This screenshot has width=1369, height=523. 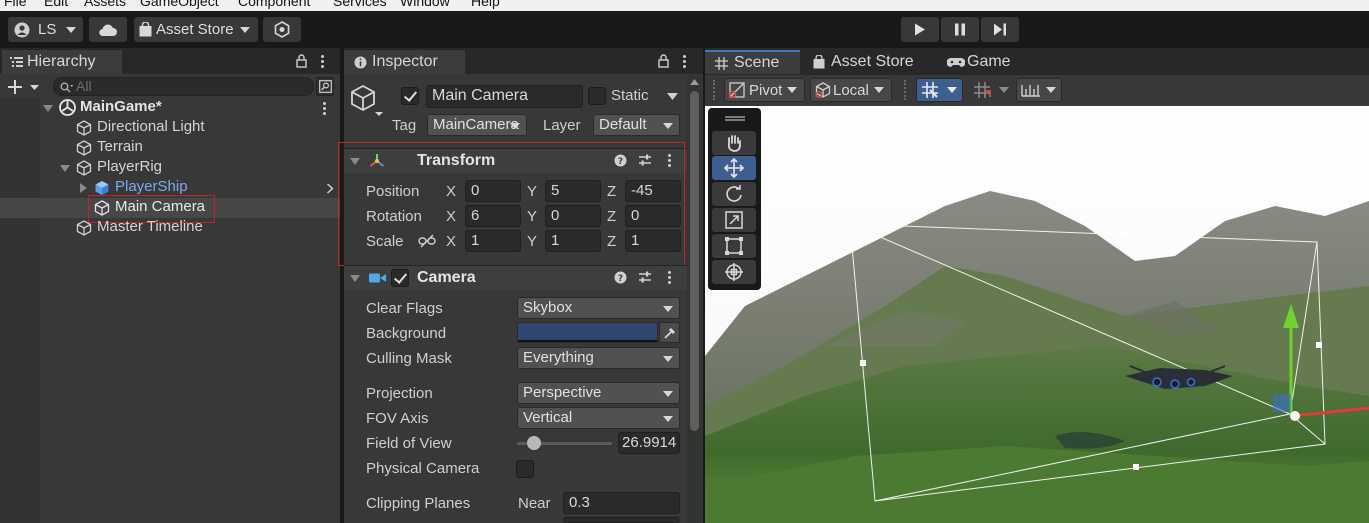 What do you see at coordinates (636, 125) in the screenshot?
I see `layer-dropdown: Default` at bounding box center [636, 125].